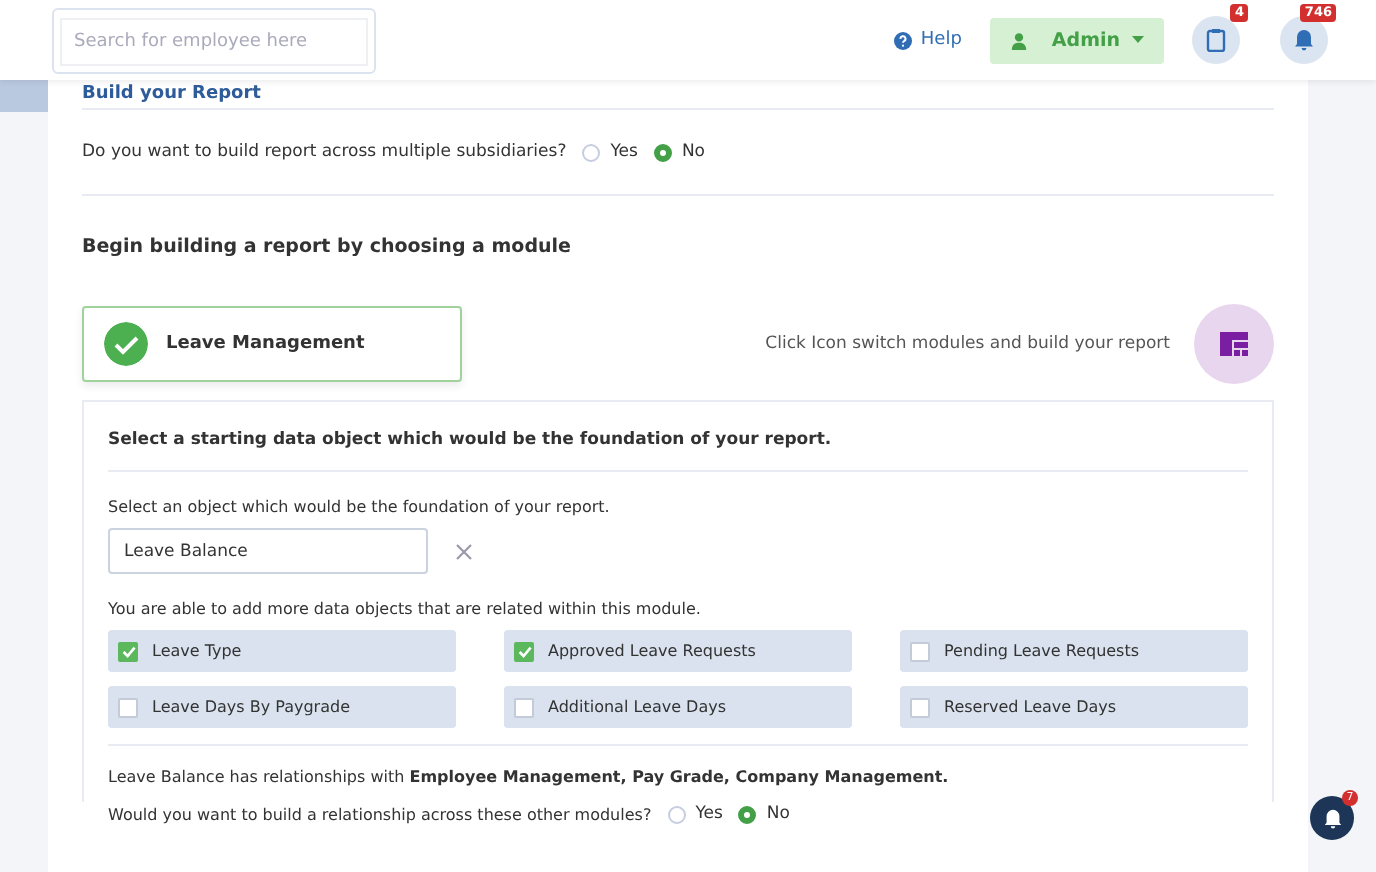  I want to click on object-checkbox: Additional Leave Days, so click(678, 707).